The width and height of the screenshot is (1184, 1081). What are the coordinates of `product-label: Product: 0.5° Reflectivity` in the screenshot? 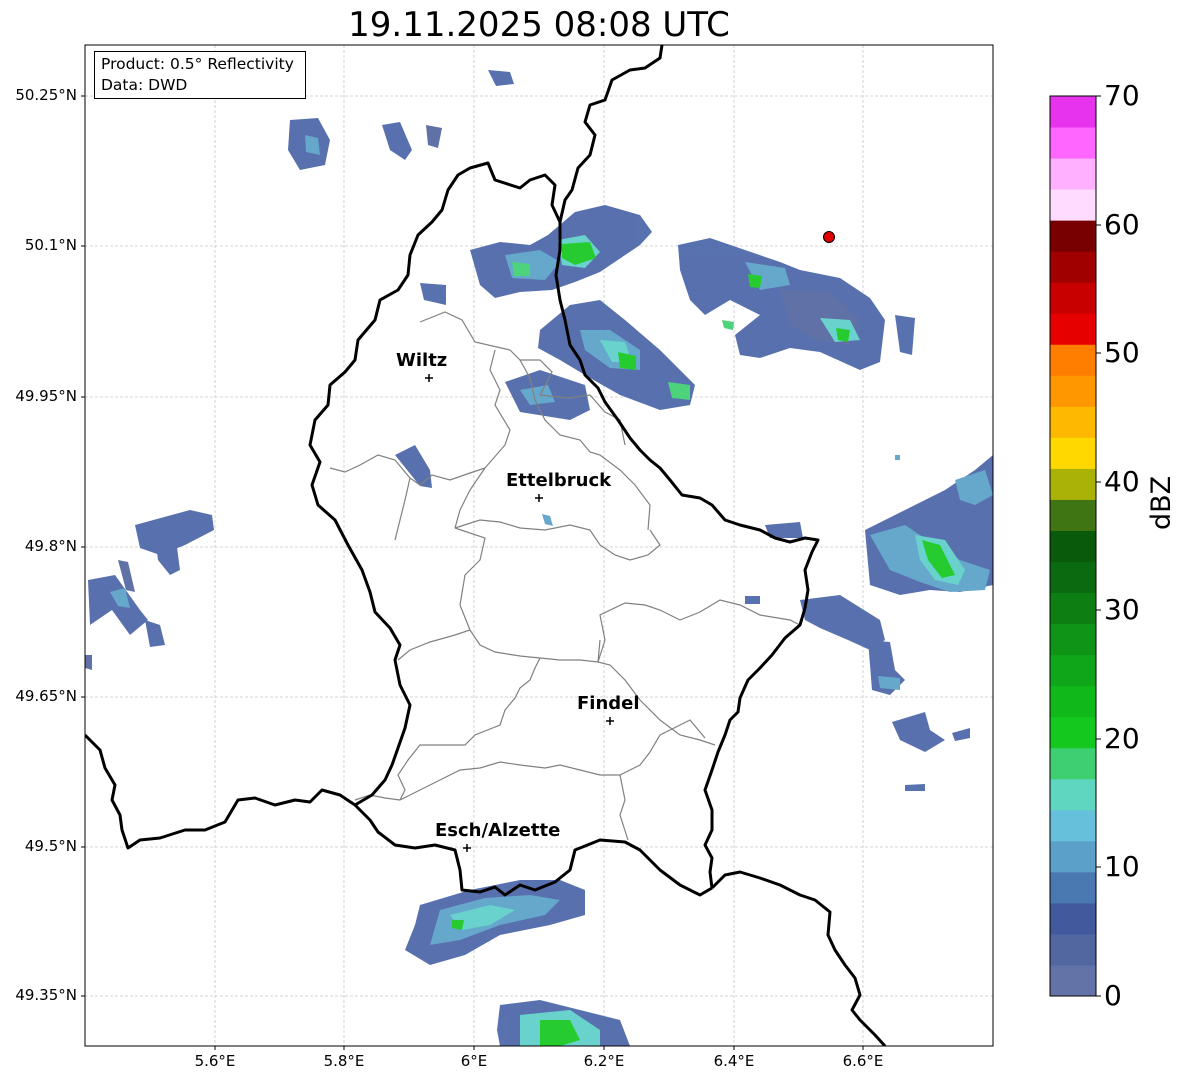 It's located at (197, 64).